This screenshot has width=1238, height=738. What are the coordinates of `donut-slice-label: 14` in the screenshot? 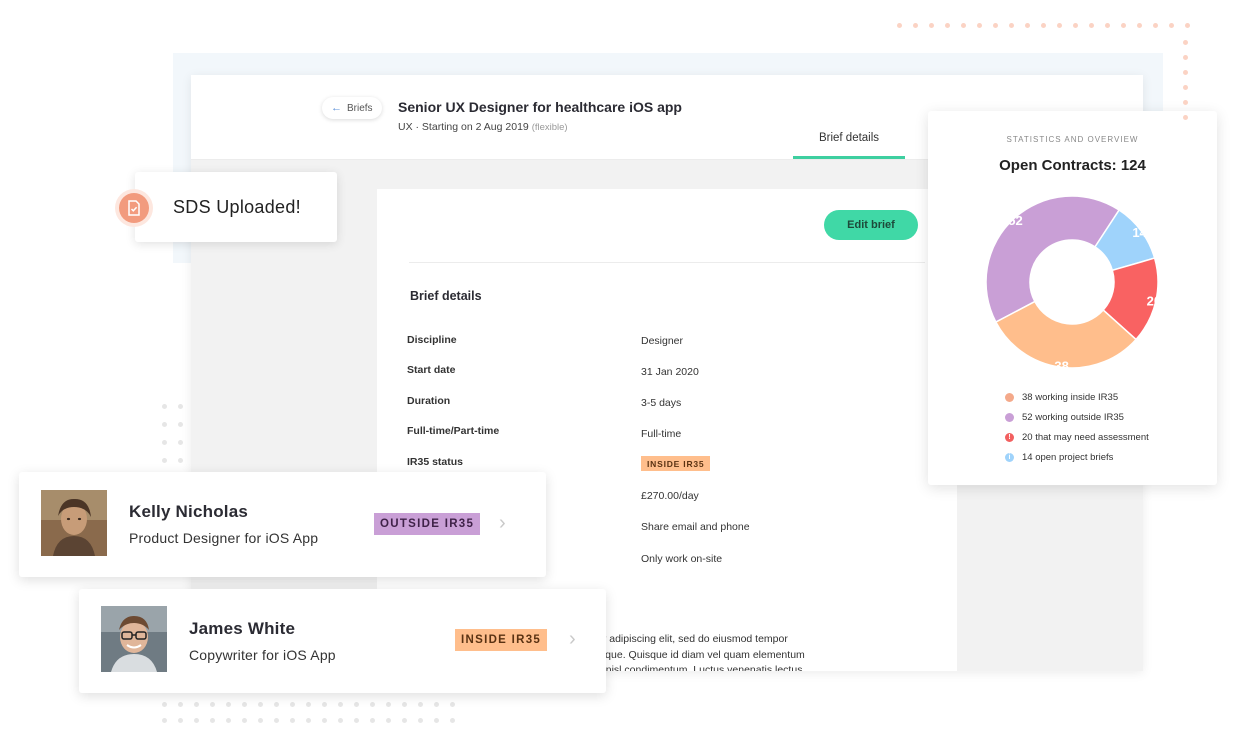 It's located at (1139, 232).